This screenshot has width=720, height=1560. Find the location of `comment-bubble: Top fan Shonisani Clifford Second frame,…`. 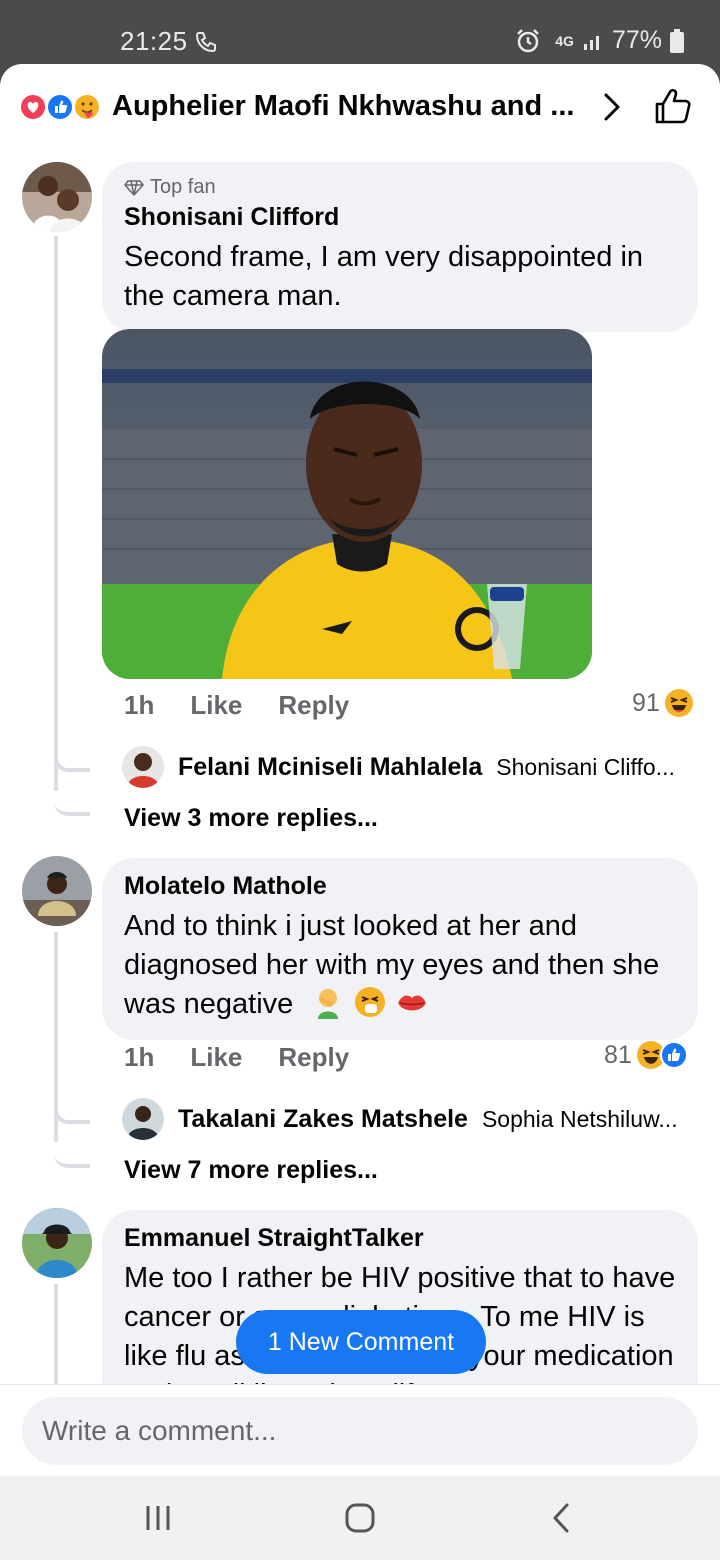

comment-bubble: Top fan Shonisani Clifford Second frame,… is located at coordinates (400, 247).